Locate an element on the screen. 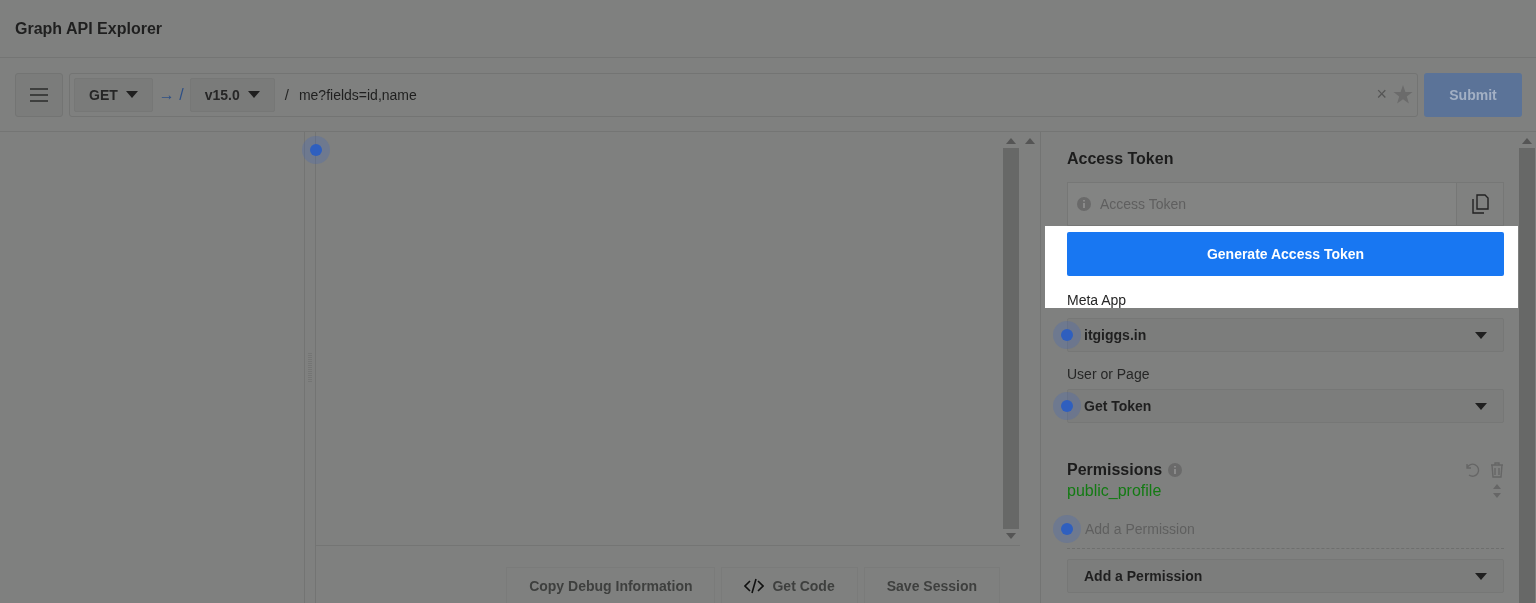 This screenshot has width=1536, height=603. code-icon is located at coordinates (754, 585).